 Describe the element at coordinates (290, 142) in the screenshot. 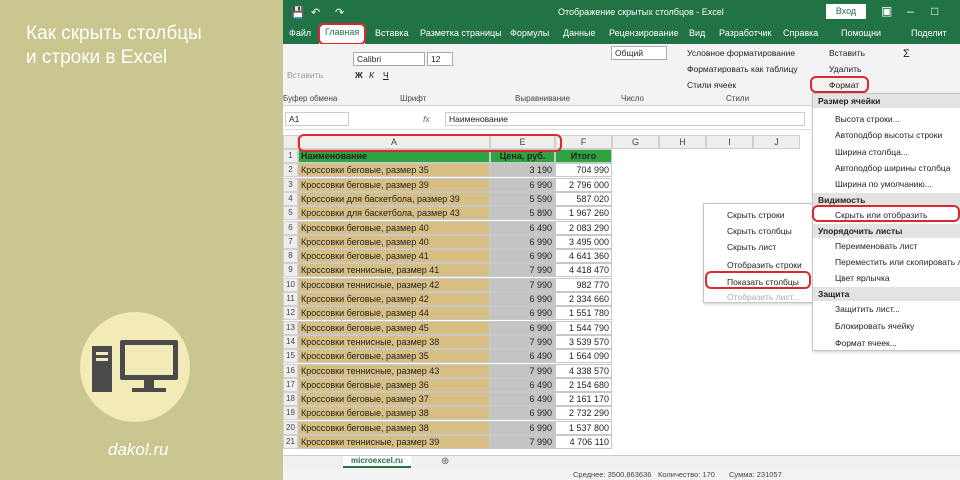

I see `select-all-corner` at that location.